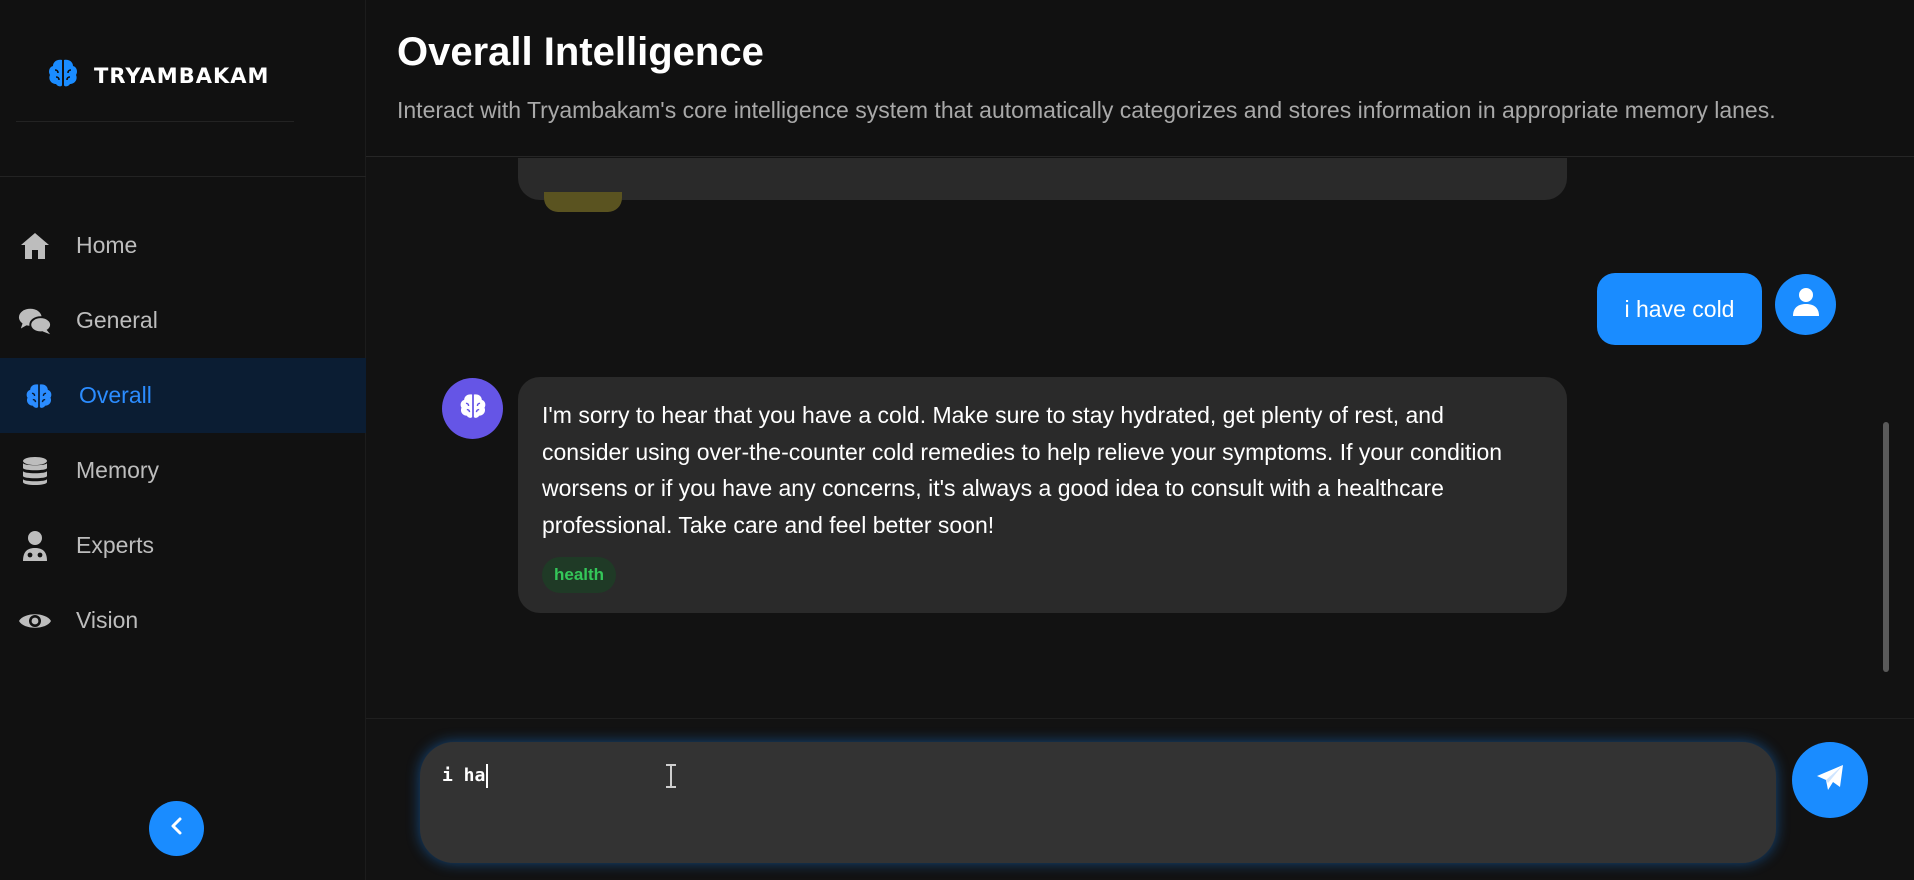  What do you see at coordinates (183, 545) in the screenshot?
I see `sidebar-item-experts: Experts` at bounding box center [183, 545].